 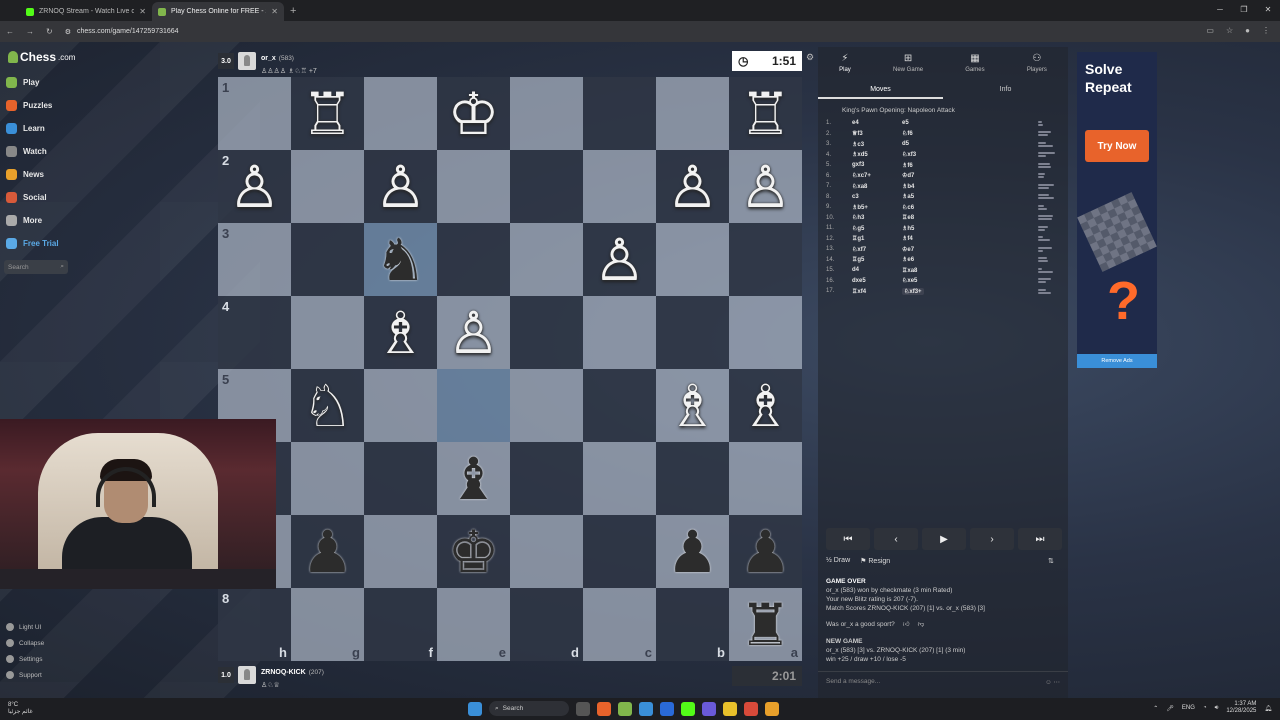 I want to click on black-move: ♗e6, so click(x=927, y=259).